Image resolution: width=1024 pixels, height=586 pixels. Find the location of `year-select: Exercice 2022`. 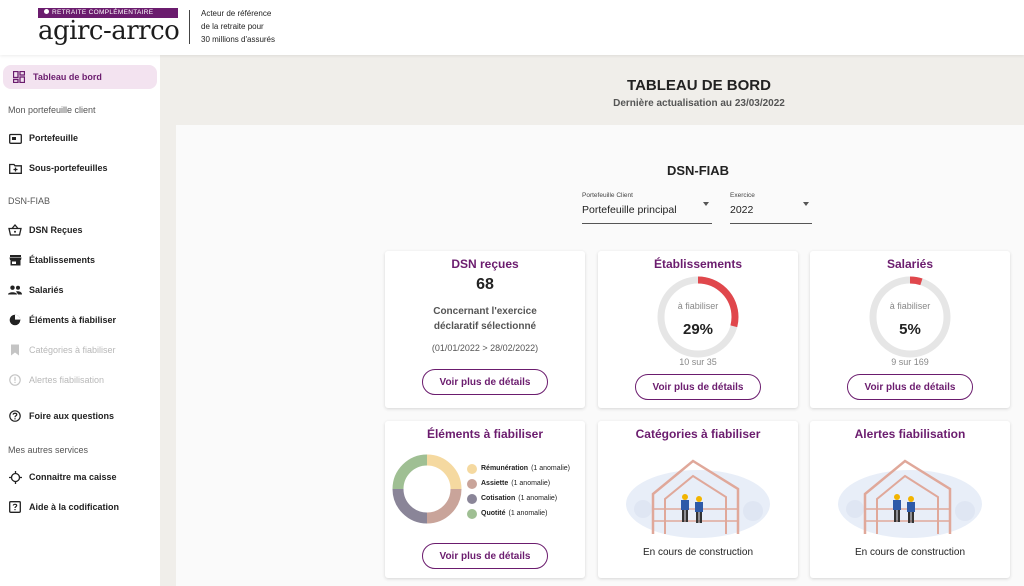

year-select: Exercice 2022 is located at coordinates (771, 208).